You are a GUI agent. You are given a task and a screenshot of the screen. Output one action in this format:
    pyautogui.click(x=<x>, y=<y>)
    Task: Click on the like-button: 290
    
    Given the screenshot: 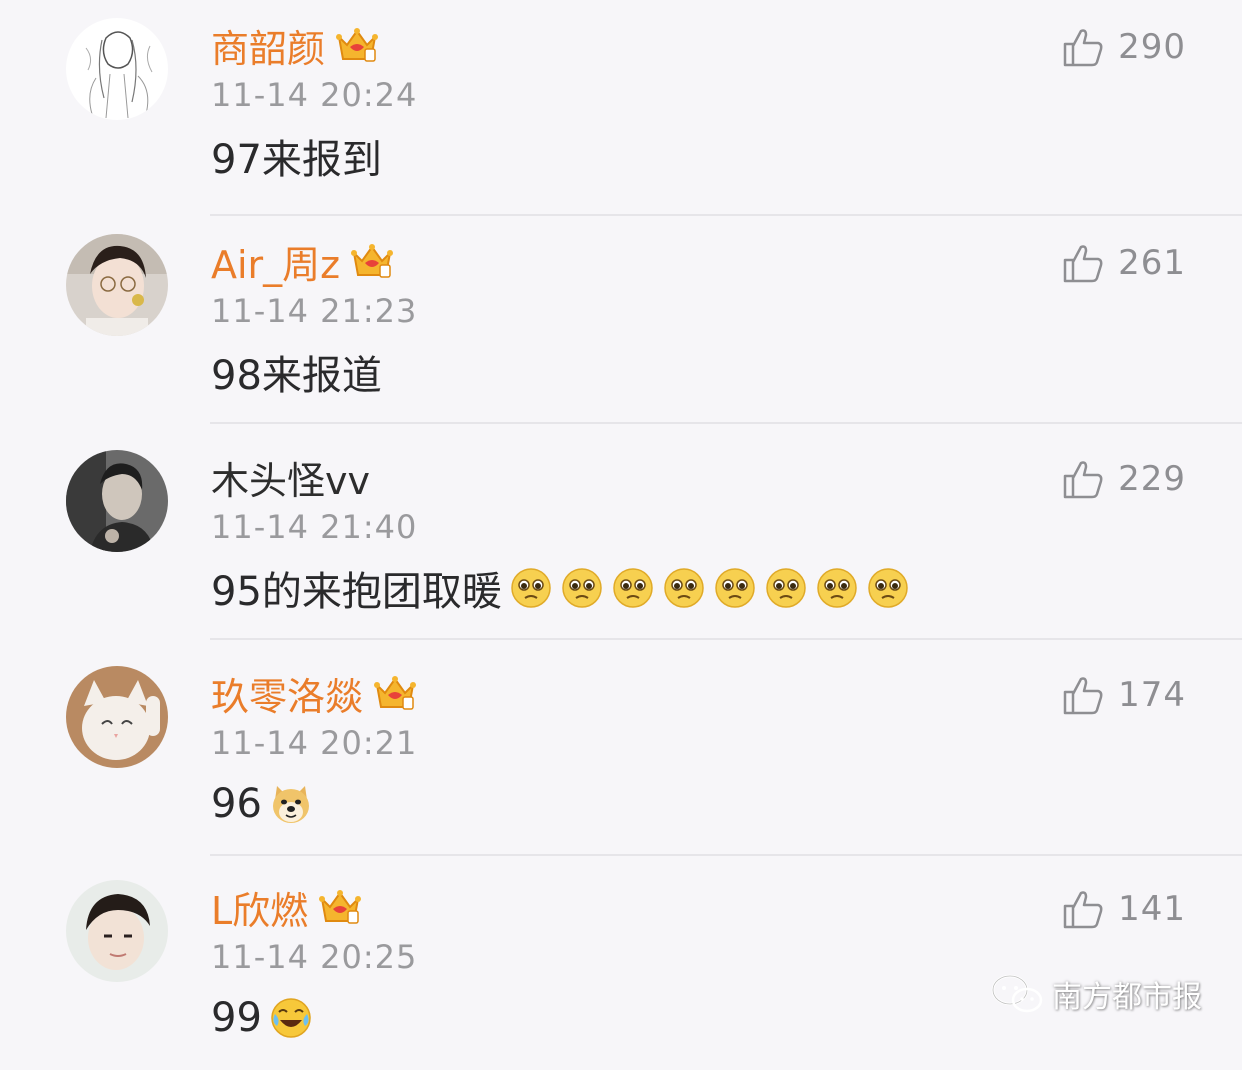 What is the action you would take?
    pyautogui.click(x=1124, y=47)
    